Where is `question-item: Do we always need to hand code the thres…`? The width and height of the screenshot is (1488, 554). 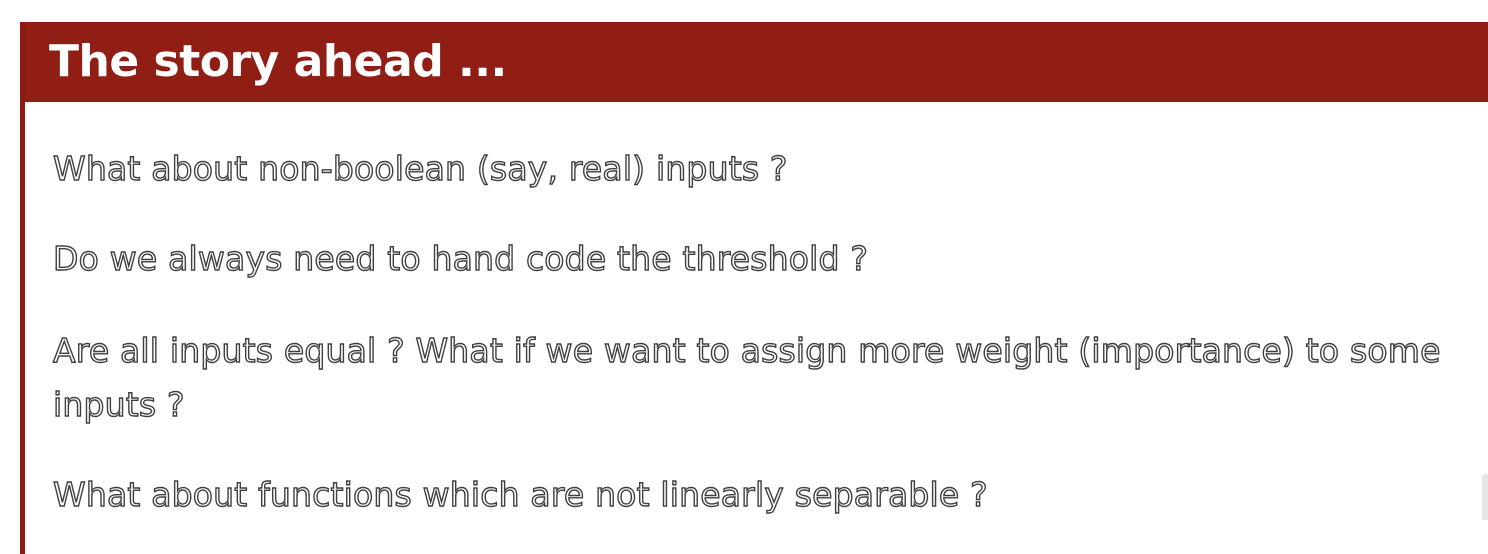 question-item: Do we always need to hand code the thres… is located at coordinates (460, 258).